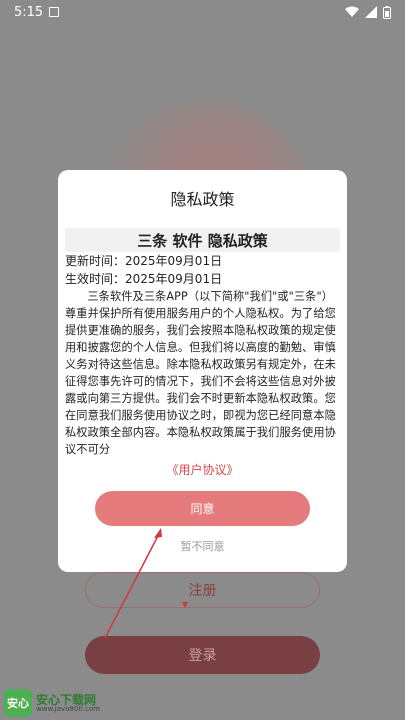  I want to click on dialog-title: 隐私政策, so click(202, 199).